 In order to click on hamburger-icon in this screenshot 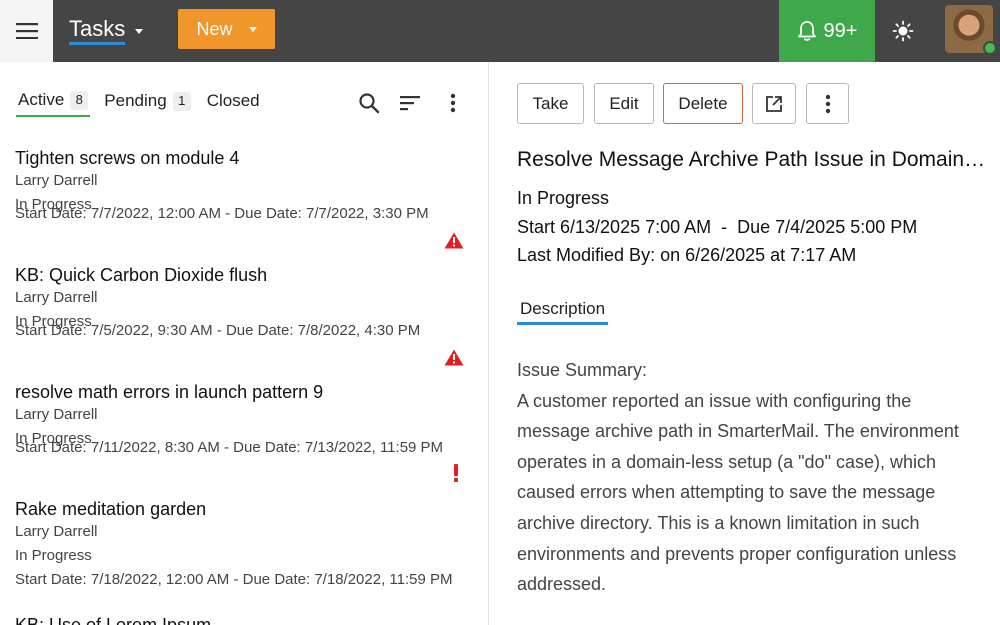, I will do `click(26, 31)`.